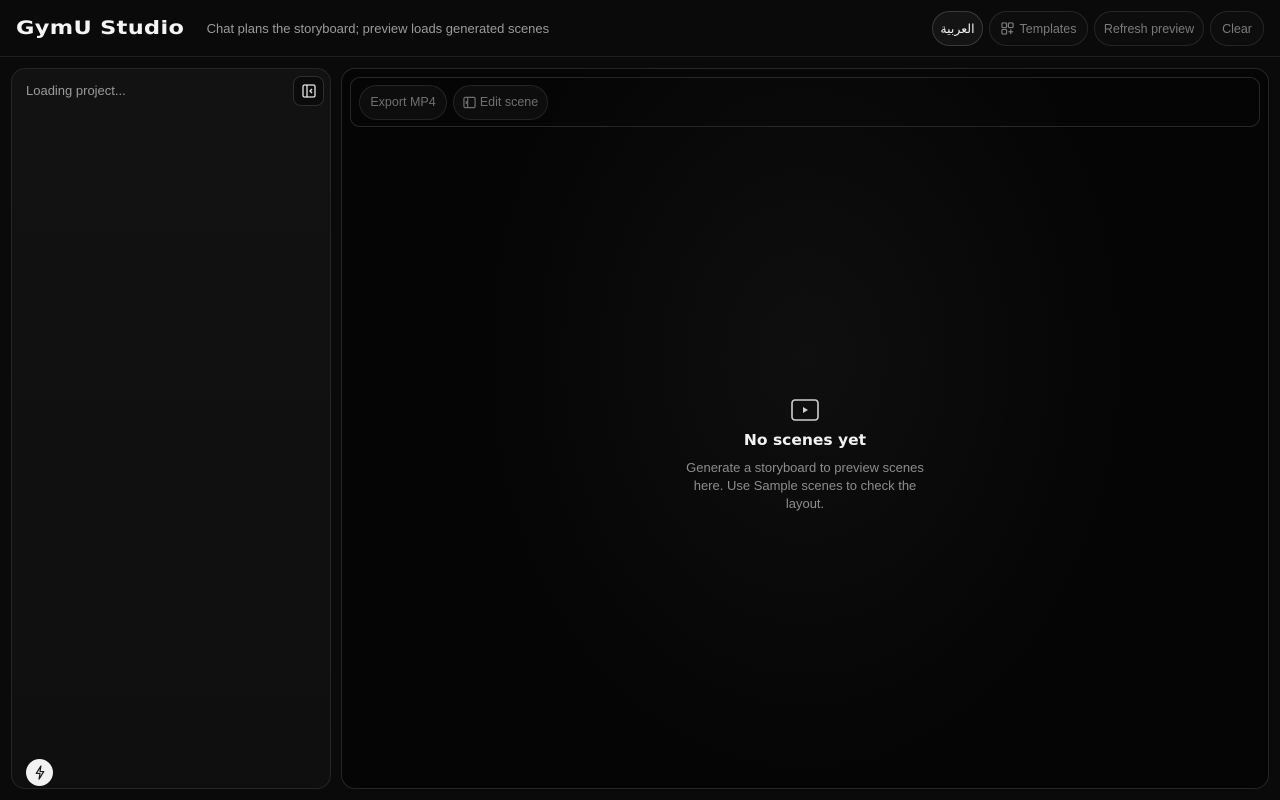  What do you see at coordinates (805, 102) in the screenshot?
I see `preview-toolbar: Export MP4 Edit scene` at bounding box center [805, 102].